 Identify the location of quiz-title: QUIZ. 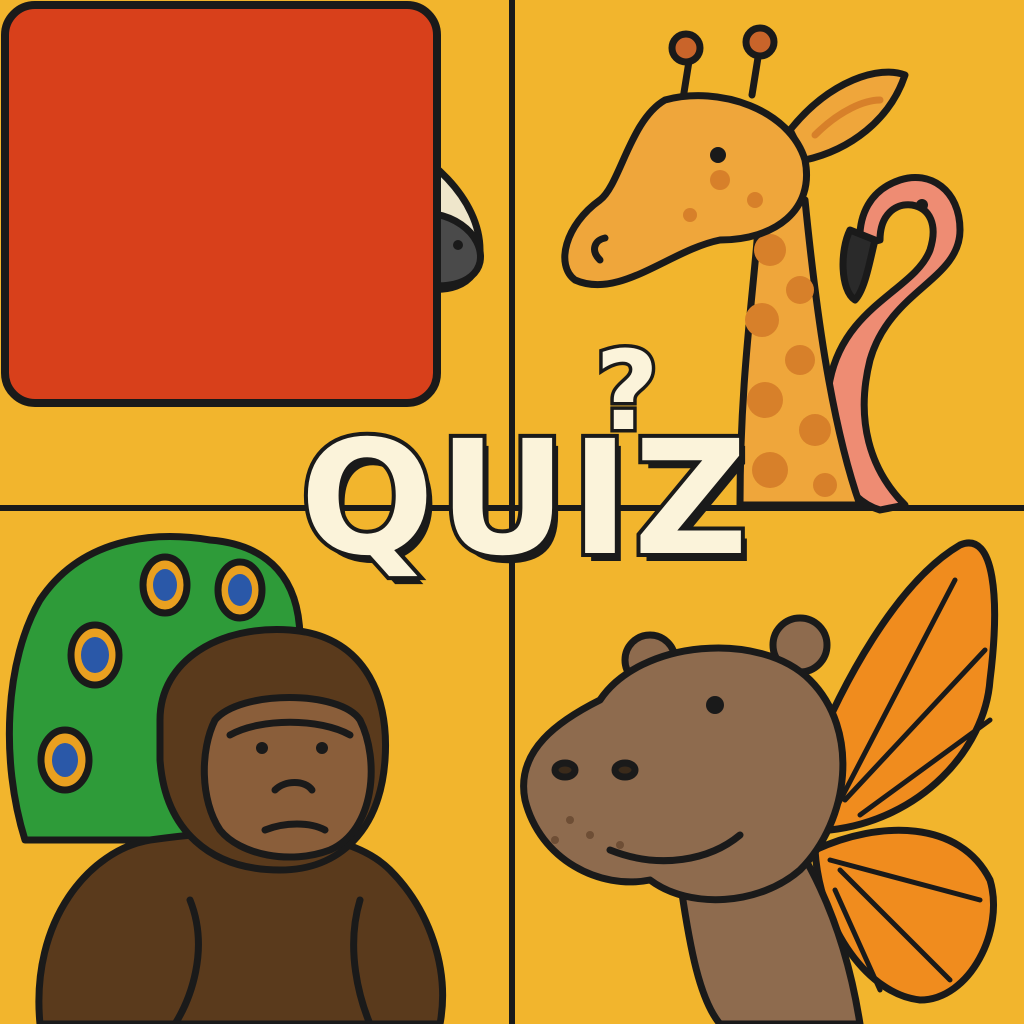
(524, 499).